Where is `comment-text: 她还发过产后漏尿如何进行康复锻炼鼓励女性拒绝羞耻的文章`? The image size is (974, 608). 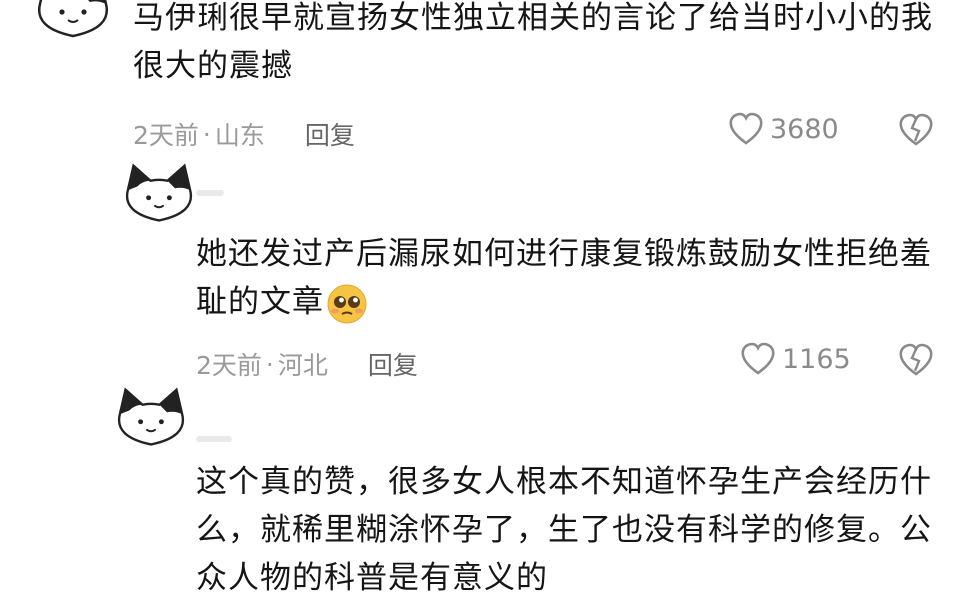 comment-text: 她还发过产后漏尿如何进行康复锻炼鼓励女性拒绝羞耻的文章 is located at coordinates (566, 278).